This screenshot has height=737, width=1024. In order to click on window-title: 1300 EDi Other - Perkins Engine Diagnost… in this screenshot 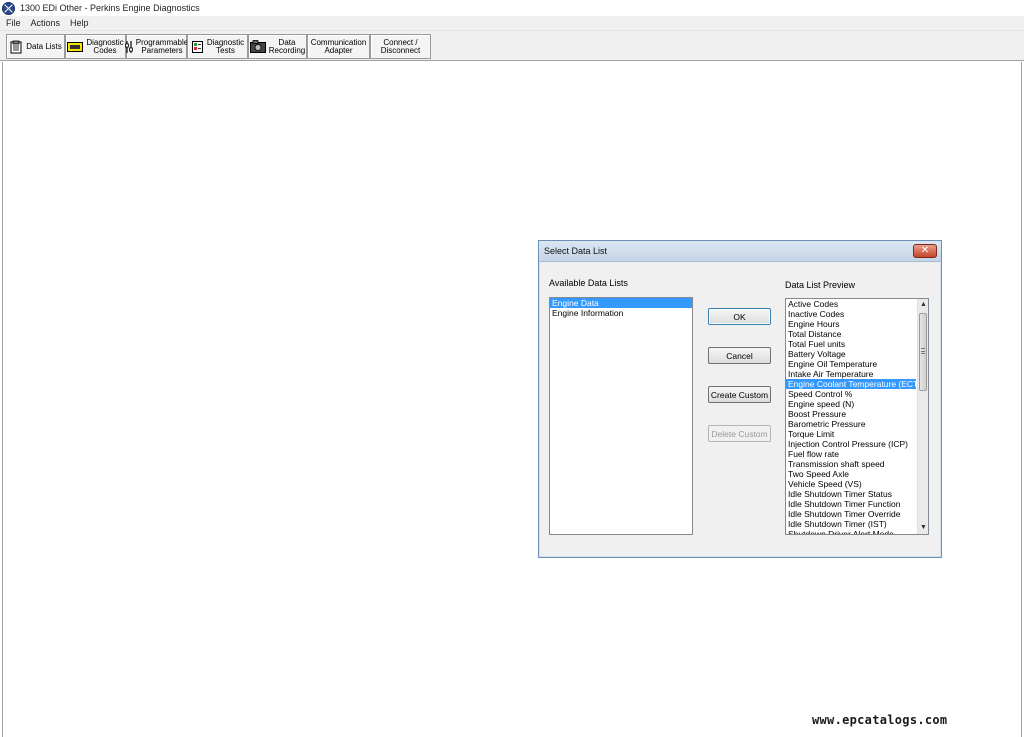, I will do `click(110, 8)`.